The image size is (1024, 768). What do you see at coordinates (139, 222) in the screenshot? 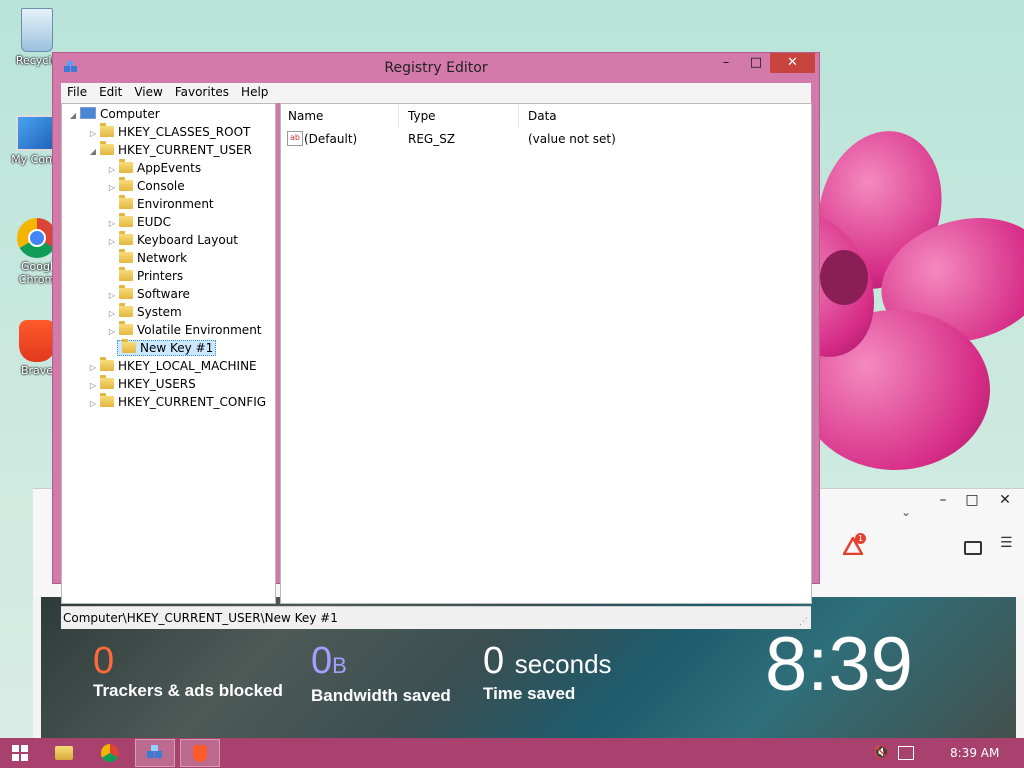
I see `tree-node-eudc: ▷ EUDC` at bounding box center [139, 222].